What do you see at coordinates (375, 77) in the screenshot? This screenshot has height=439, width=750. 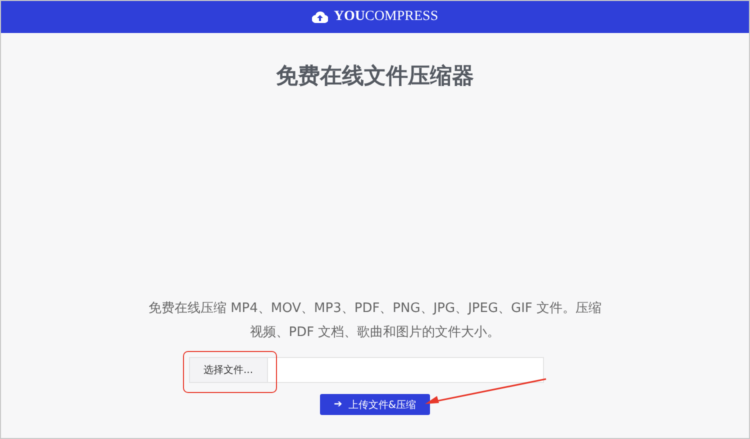 I see `page-title: 免费在线文件压缩器` at bounding box center [375, 77].